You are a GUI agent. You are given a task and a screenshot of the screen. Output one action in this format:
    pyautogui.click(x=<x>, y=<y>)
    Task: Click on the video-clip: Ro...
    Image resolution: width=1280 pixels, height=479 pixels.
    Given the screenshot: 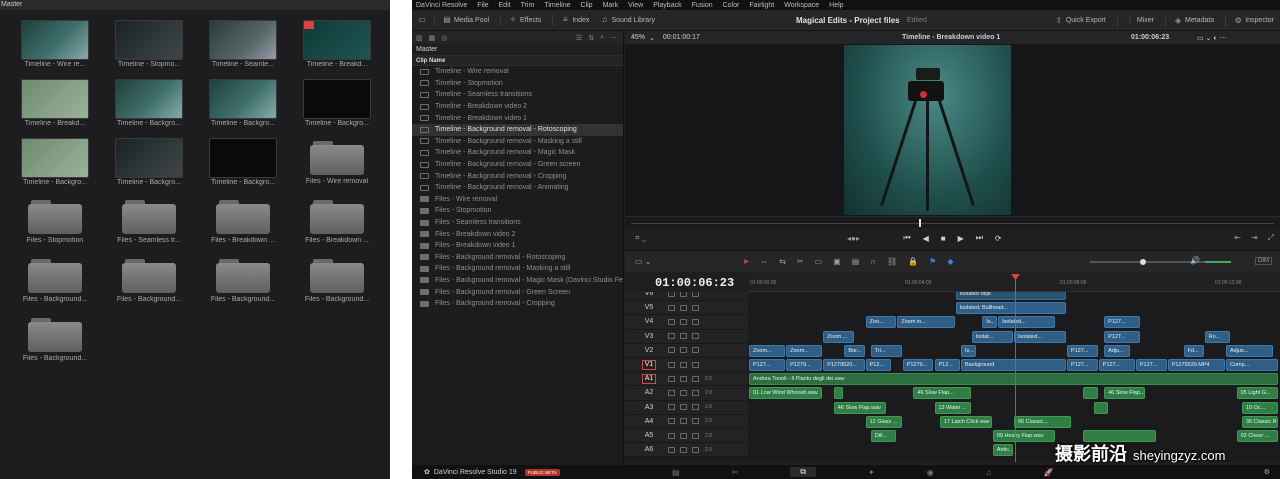 What is the action you would take?
    pyautogui.click(x=1217, y=336)
    